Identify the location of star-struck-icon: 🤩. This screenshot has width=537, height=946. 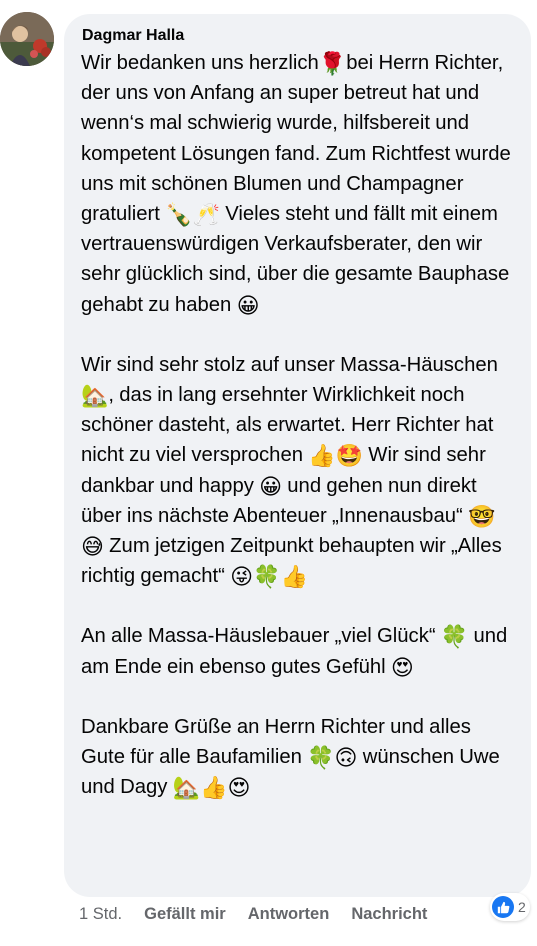
(349, 457).